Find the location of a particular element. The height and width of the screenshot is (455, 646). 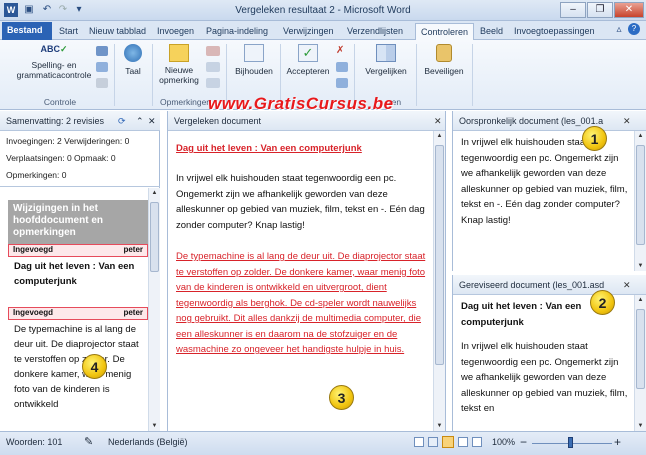

tab-pagina-indeling: Pagina-indeling is located at coordinates (237, 31).